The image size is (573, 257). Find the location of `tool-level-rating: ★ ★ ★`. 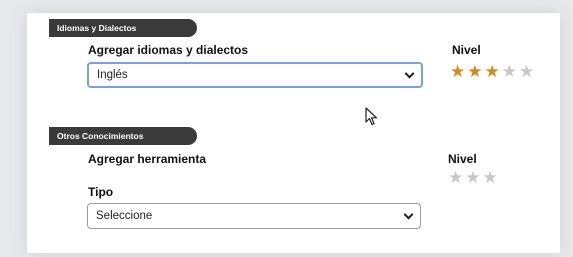

tool-level-rating: ★ ★ ★ is located at coordinates (473, 178).